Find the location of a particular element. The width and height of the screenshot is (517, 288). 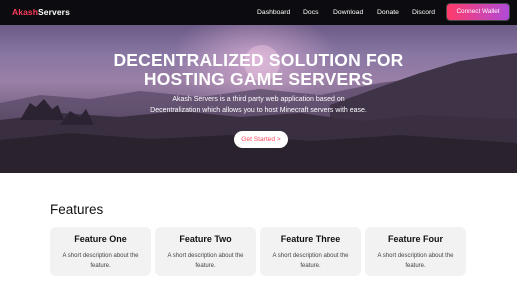

nav-link-donate: Donate is located at coordinates (388, 12).